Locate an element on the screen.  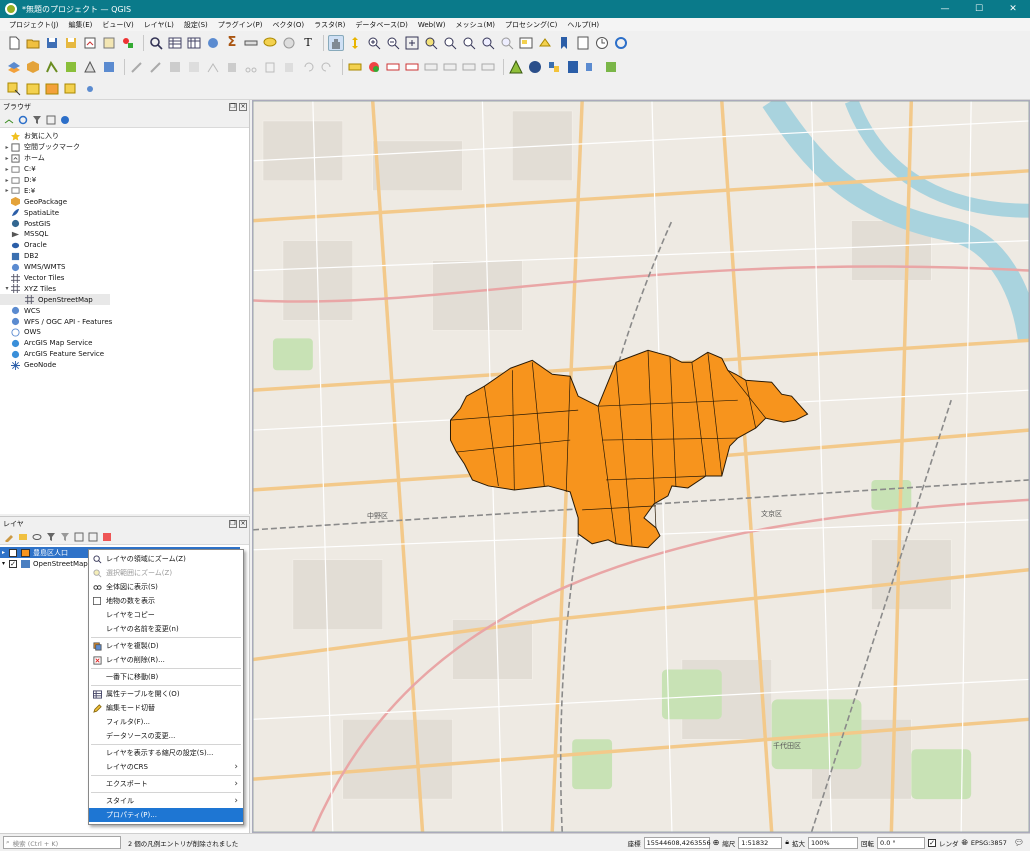
zoom-native-icon is located at coordinates (469, 43).